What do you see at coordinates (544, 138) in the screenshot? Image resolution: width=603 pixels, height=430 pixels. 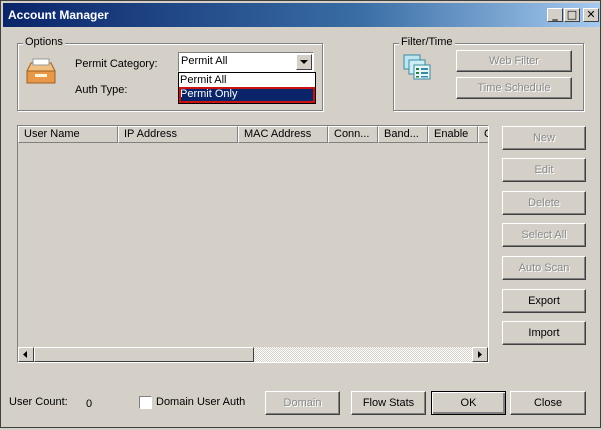 I see `new-button: New` at bounding box center [544, 138].